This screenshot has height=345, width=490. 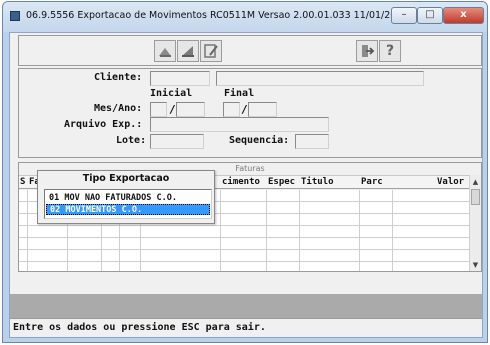 What do you see at coordinates (450, 182) in the screenshot?
I see `column-header-valor: Valor` at bounding box center [450, 182].